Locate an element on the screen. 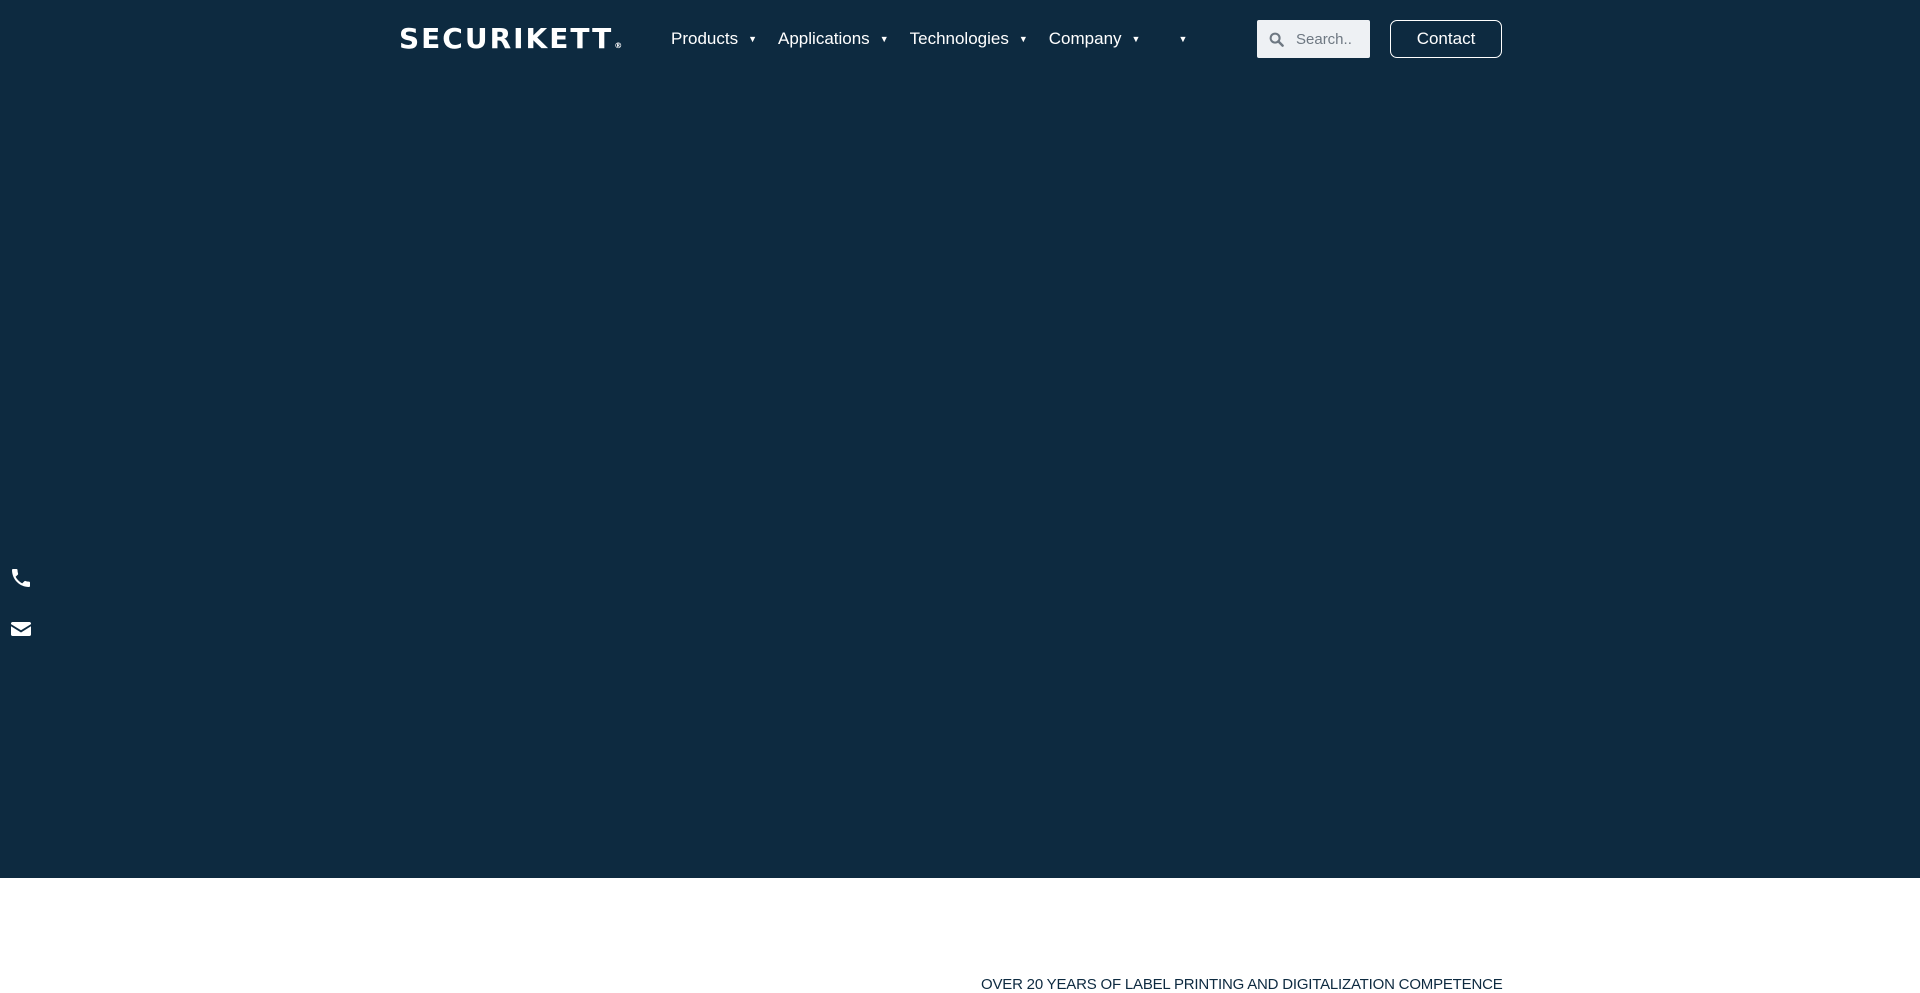 The height and width of the screenshot is (993, 1920). nav-item-label: Technologies is located at coordinates (959, 38).